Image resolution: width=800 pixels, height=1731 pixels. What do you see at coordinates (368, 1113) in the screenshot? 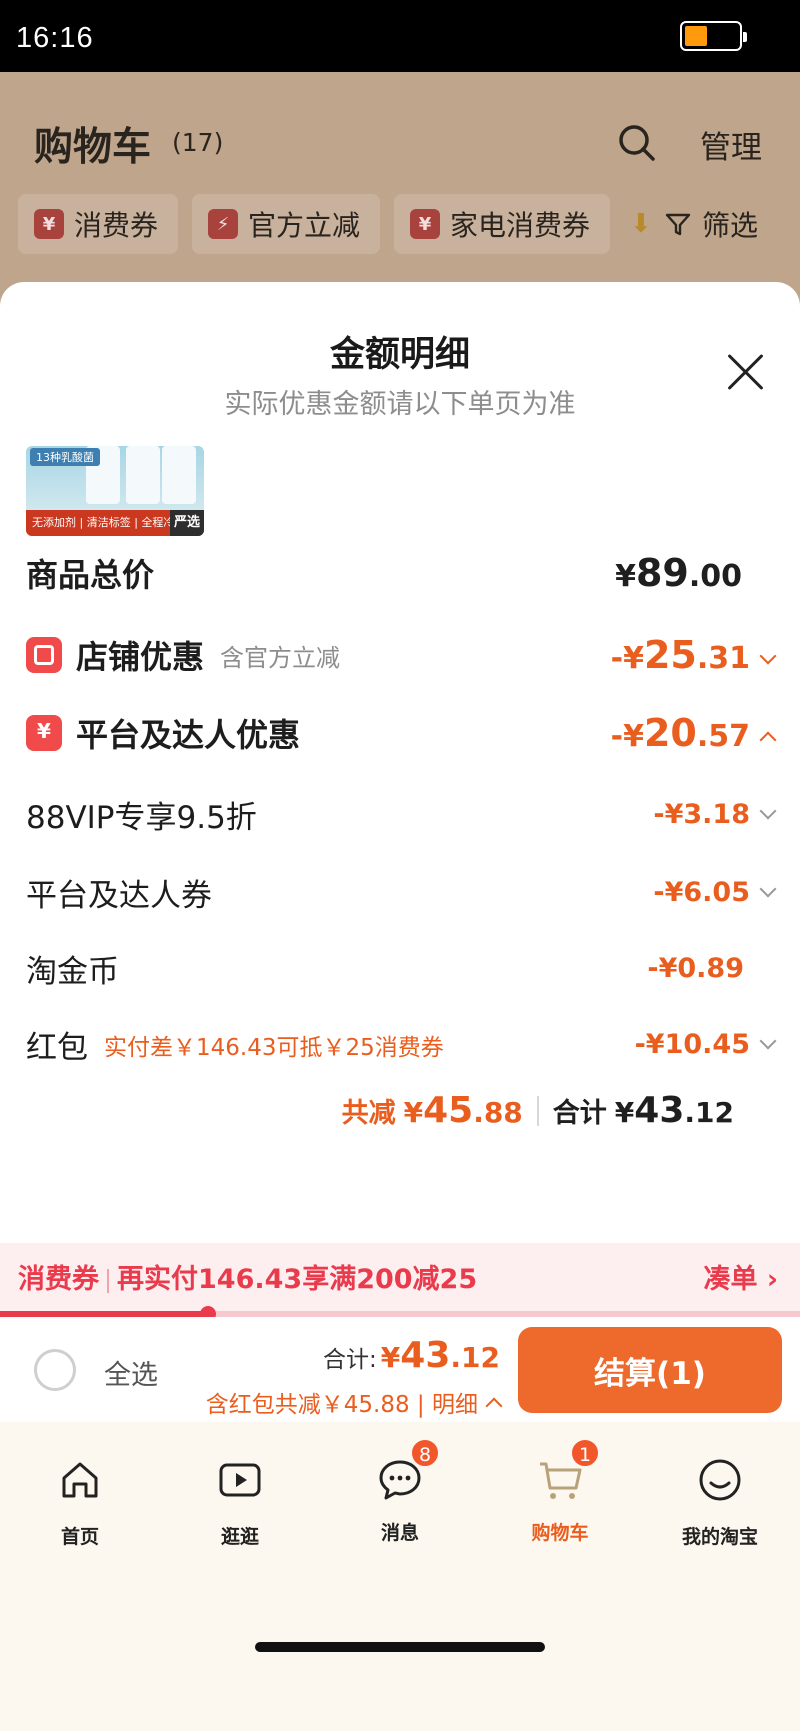
I see `total-reduce-label: 共减` at bounding box center [368, 1113].